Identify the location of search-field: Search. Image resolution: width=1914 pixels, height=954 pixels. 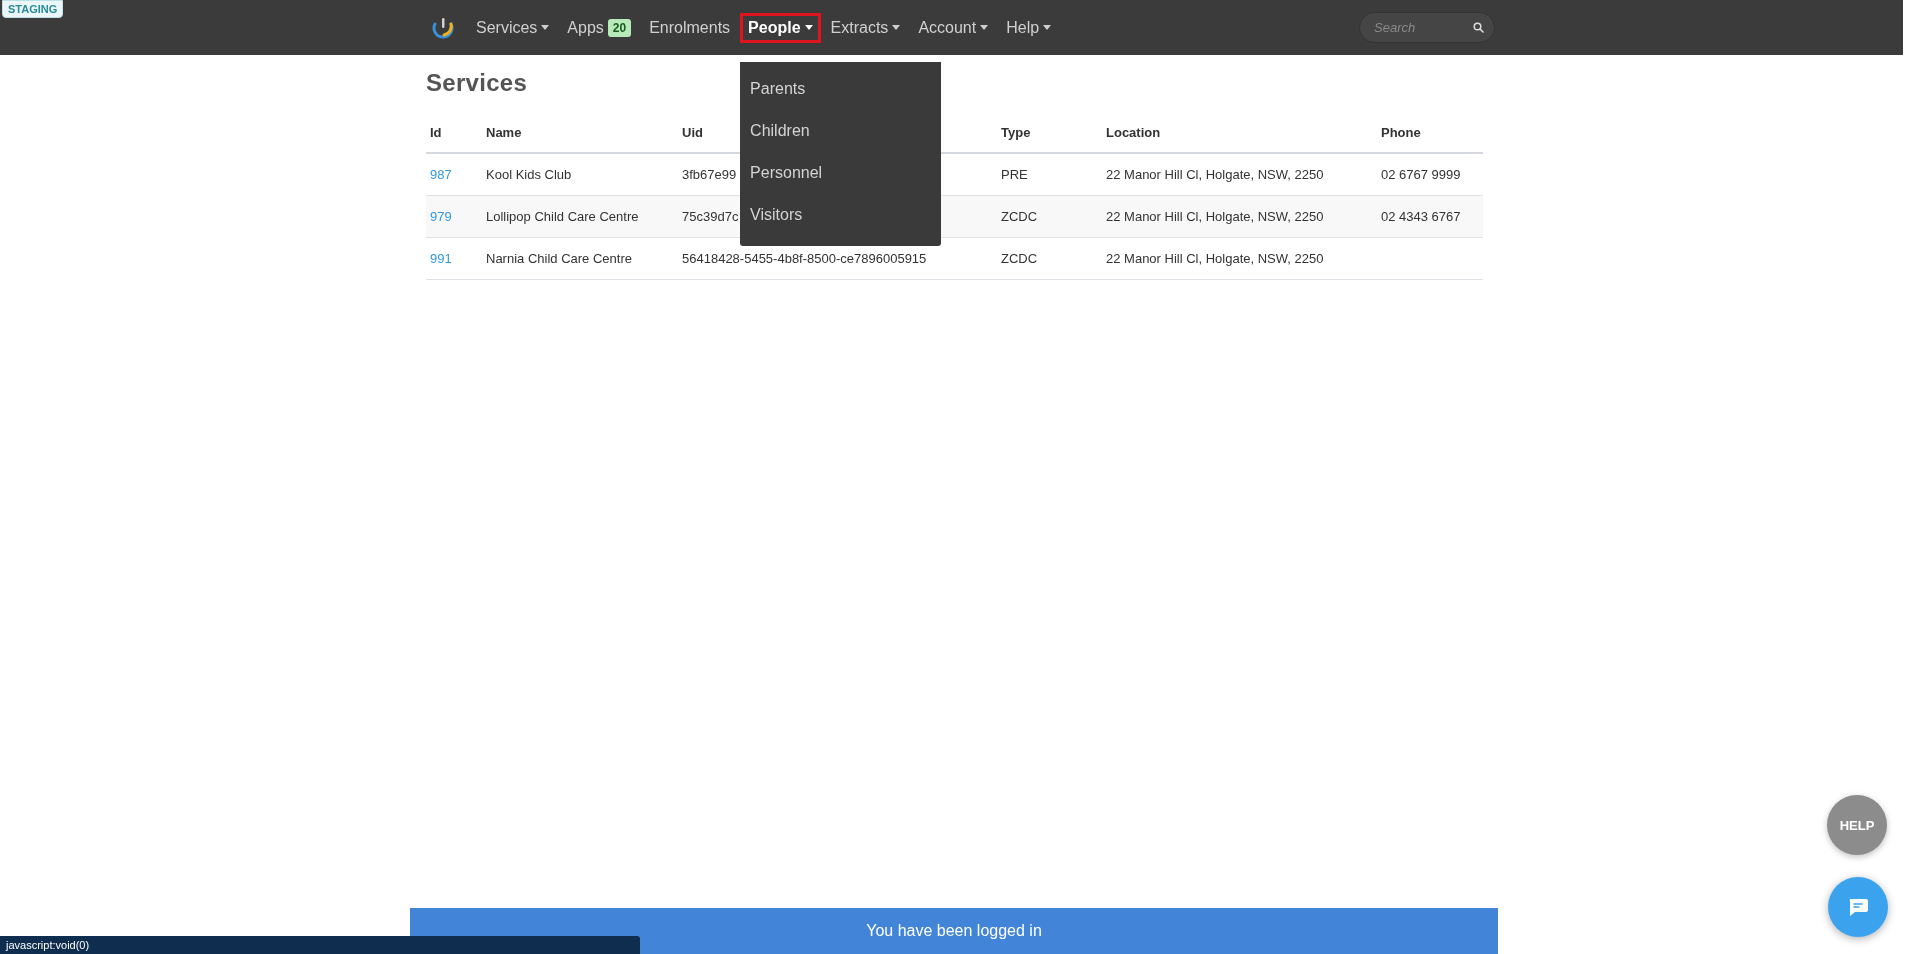
(1427, 27).